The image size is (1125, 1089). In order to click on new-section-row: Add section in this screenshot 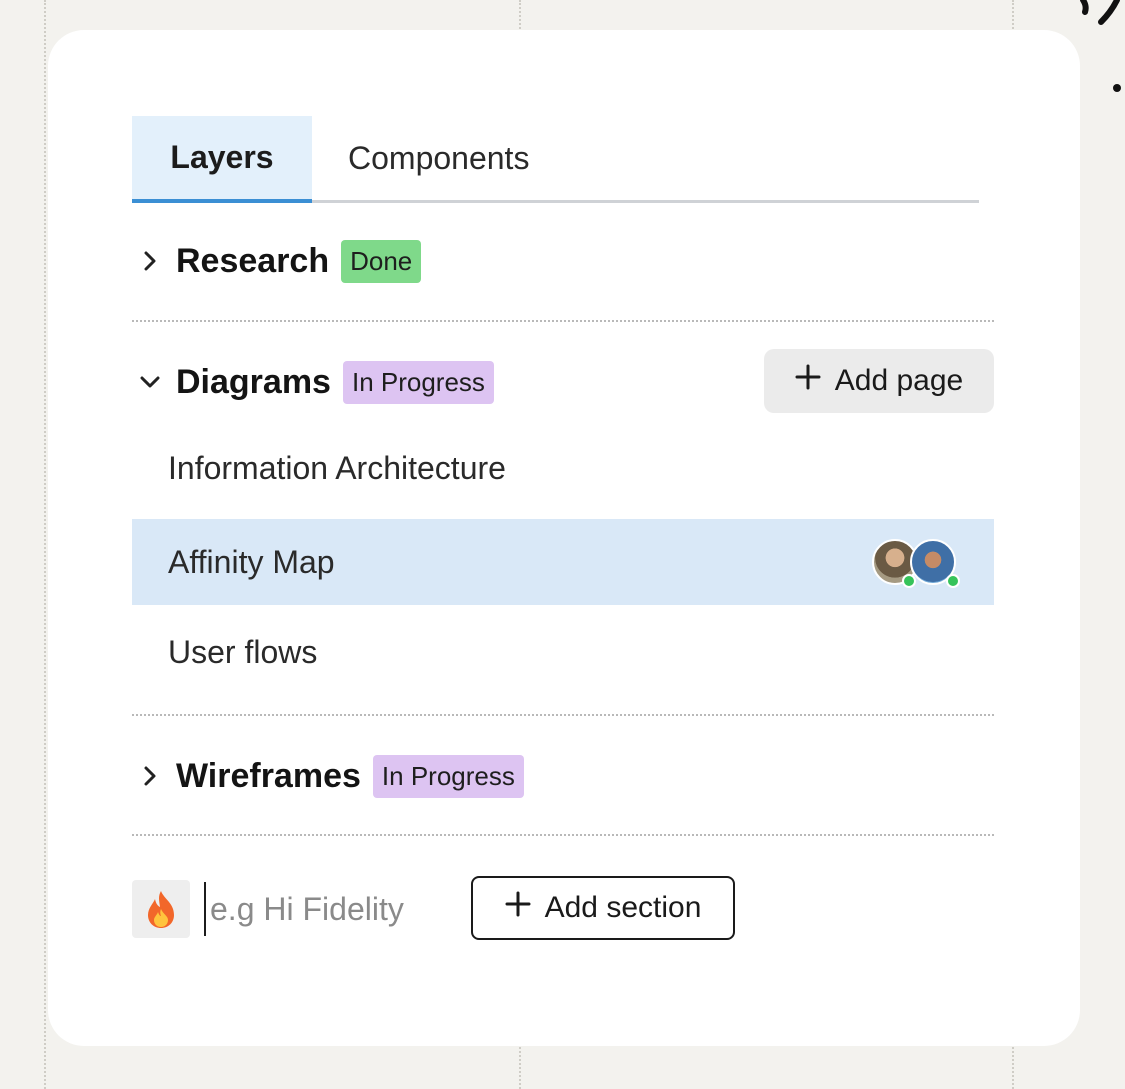, I will do `click(482, 908)`.